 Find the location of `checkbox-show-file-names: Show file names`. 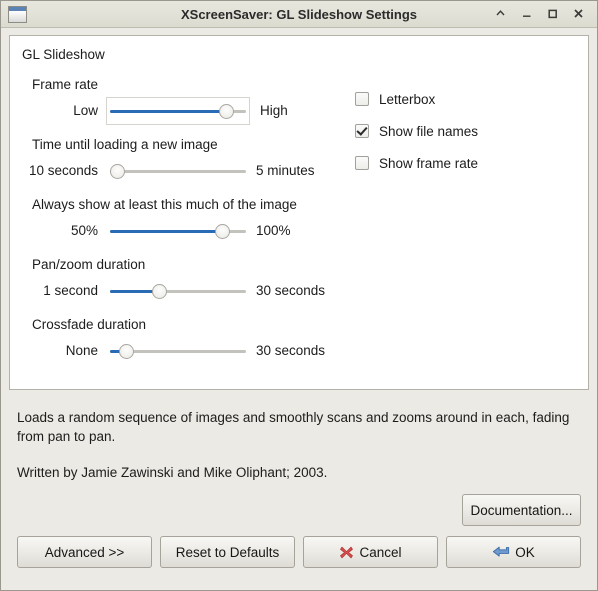

checkbox-show-file-names: Show file names is located at coordinates (466, 131).